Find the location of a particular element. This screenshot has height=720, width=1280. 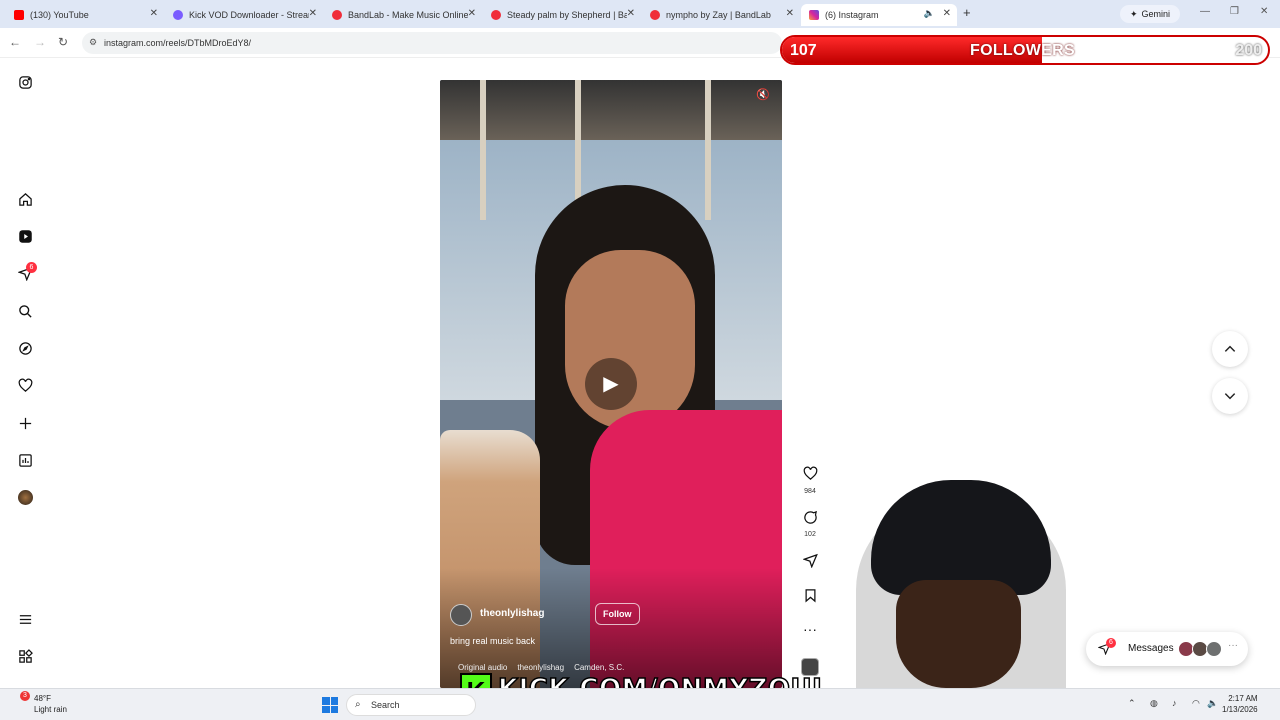

tab-steady-palm: Steady palm by Shepherd | Ban ✕ is located at coordinates (562, 15).